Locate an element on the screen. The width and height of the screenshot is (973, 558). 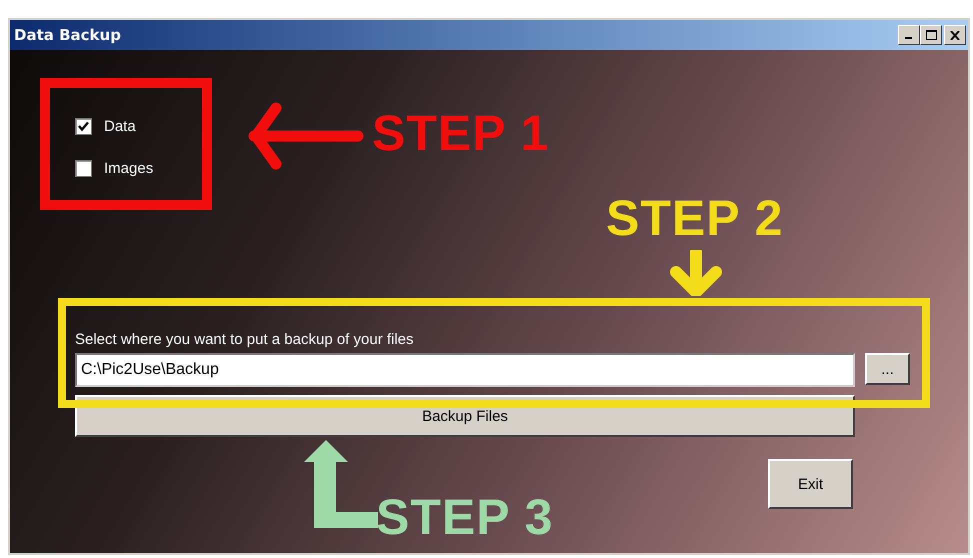
step-label: STEP 2 is located at coordinates (695, 218).